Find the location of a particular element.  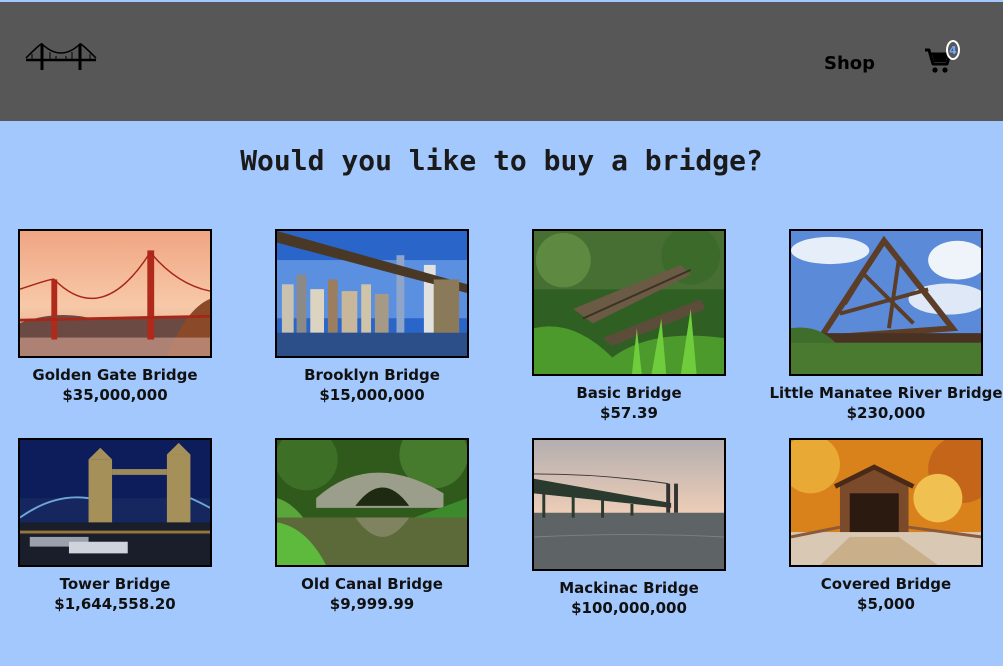

bridge-logo-icon is located at coordinates (61, 55).